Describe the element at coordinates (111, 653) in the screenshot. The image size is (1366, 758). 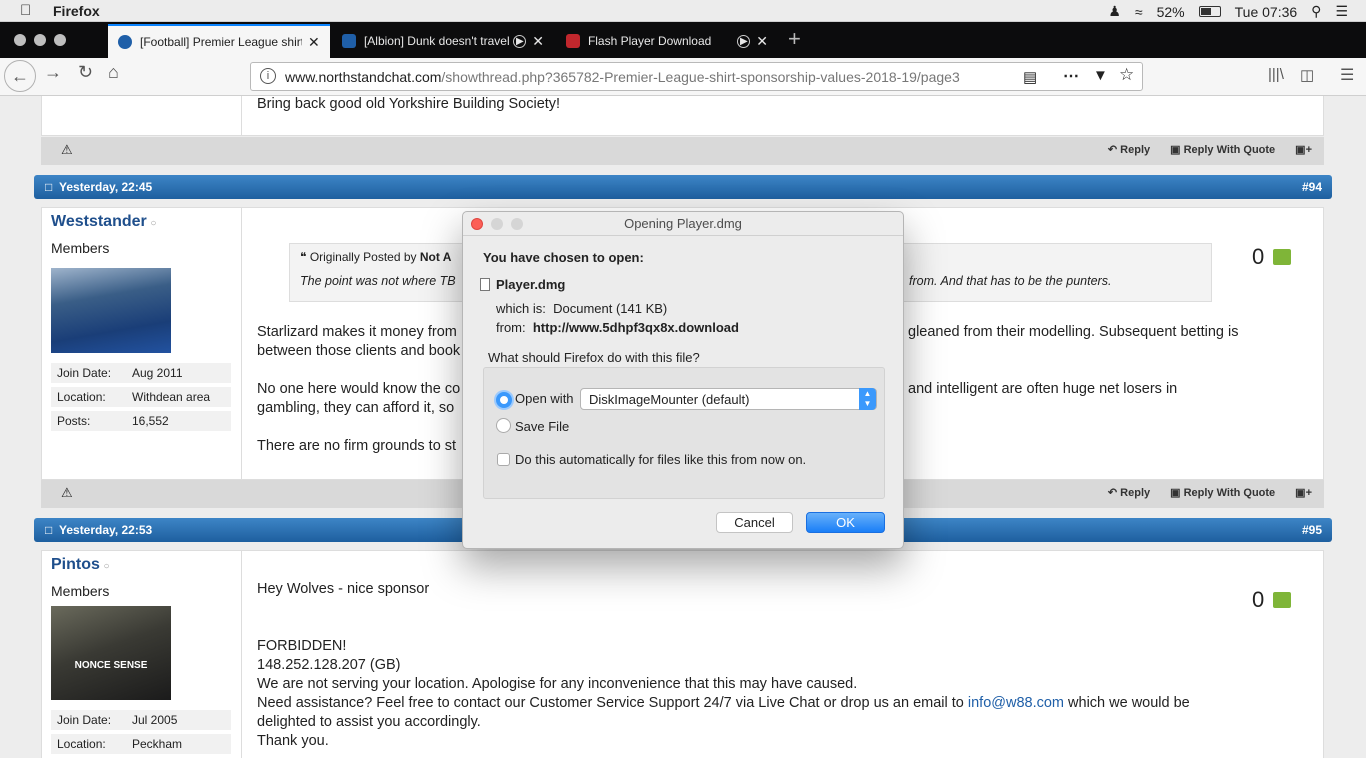
I see `user-avatar: NONCE SENSE` at that location.